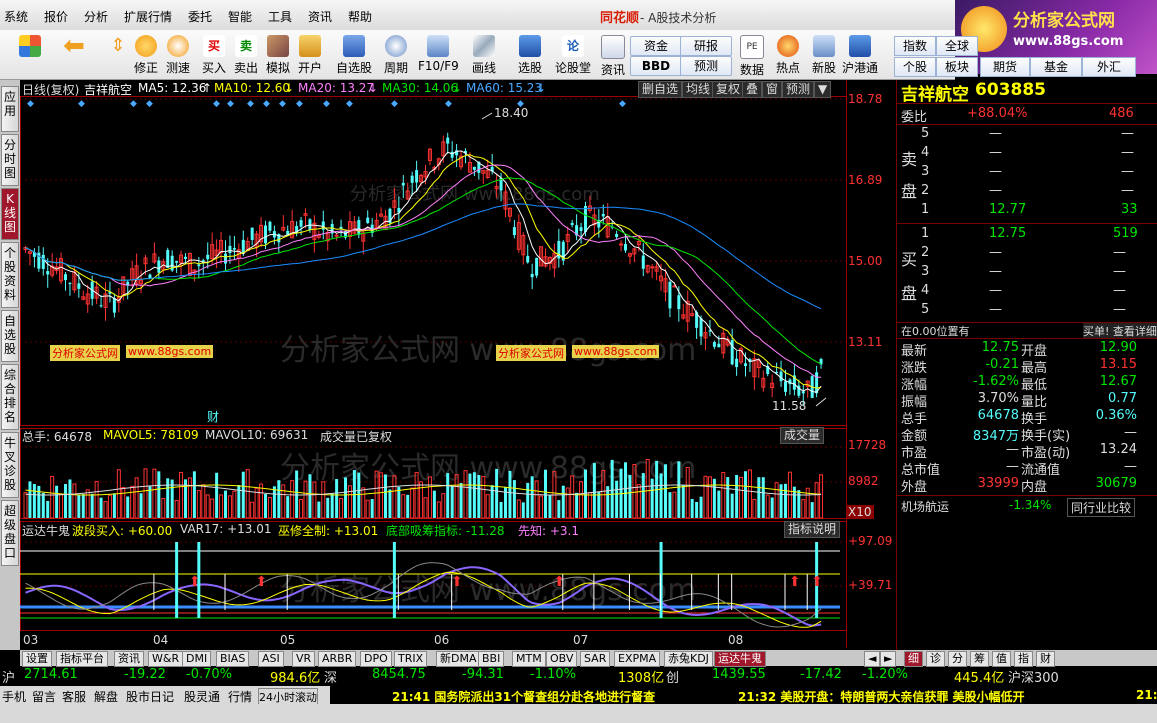 Image resolution: width=1157 pixels, height=723 pixels. I want to click on indicator-help-button: 指标说明, so click(812, 529).